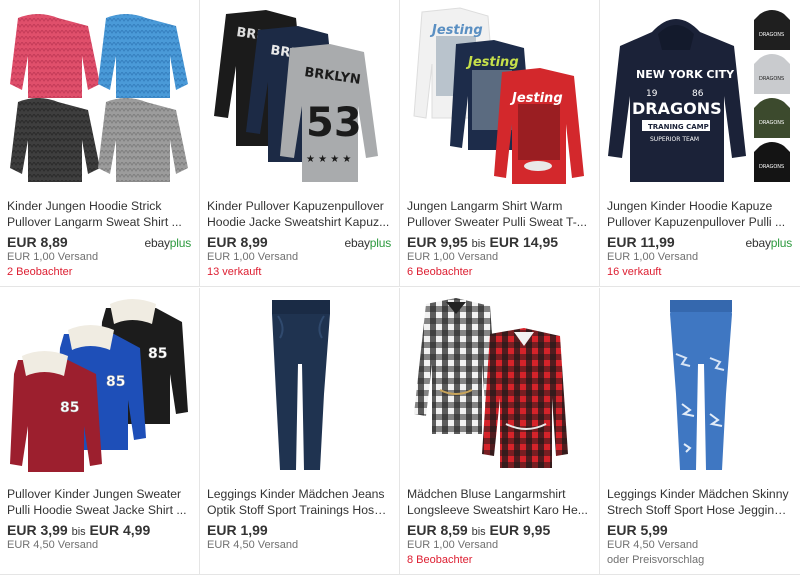  Describe the element at coordinates (690, 206) in the screenshot. I see `listing-title-line: Jungen Kinder Hoodie Kapuze` at that location.